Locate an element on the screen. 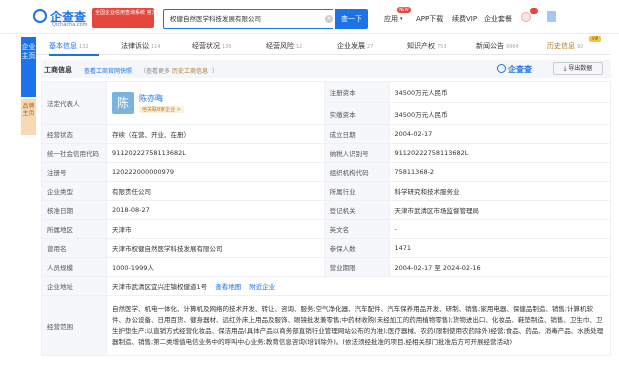 This screenshot has height=374, width=619. credit-code-label: 统一社会信用代码 is located at coordinates (74, 153).